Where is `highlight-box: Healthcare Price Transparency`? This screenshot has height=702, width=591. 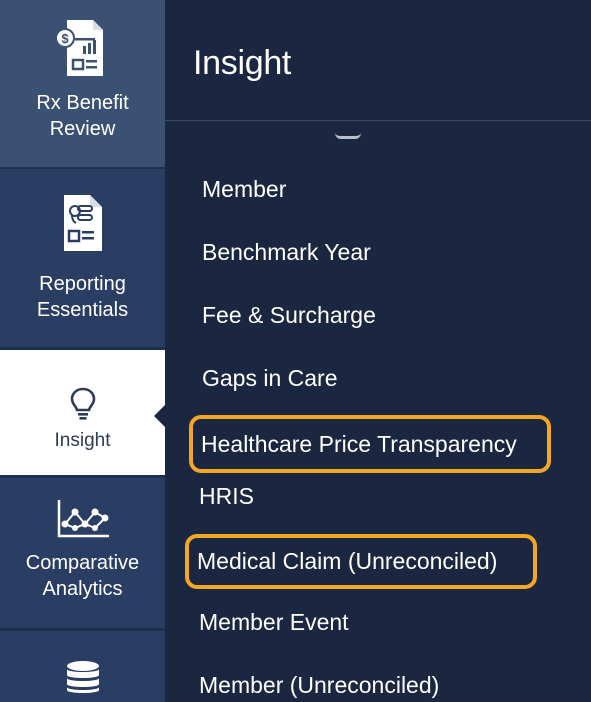
highlight-box: Healthcare Price Transparency is located at coordinates (370, 444).